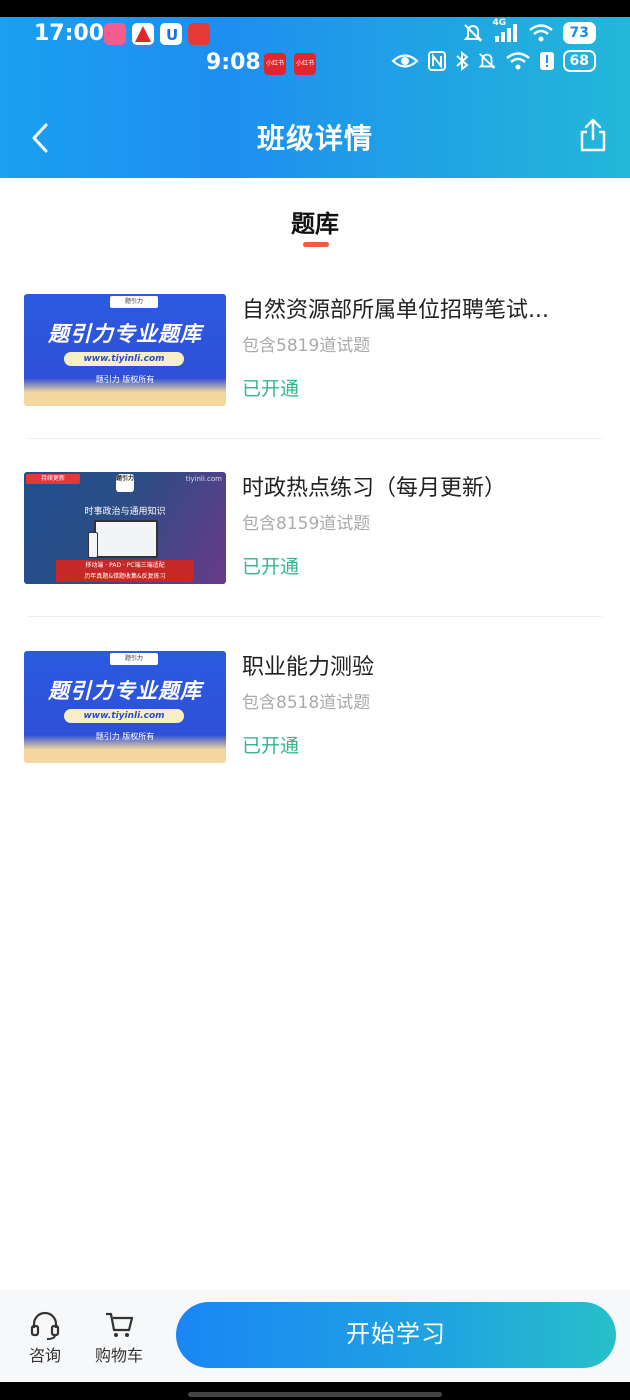  What do you see at coordinates (126, 539) in the screenshot?
I see `thumbnail-screen-graphic` at bounding box center [126, 539].